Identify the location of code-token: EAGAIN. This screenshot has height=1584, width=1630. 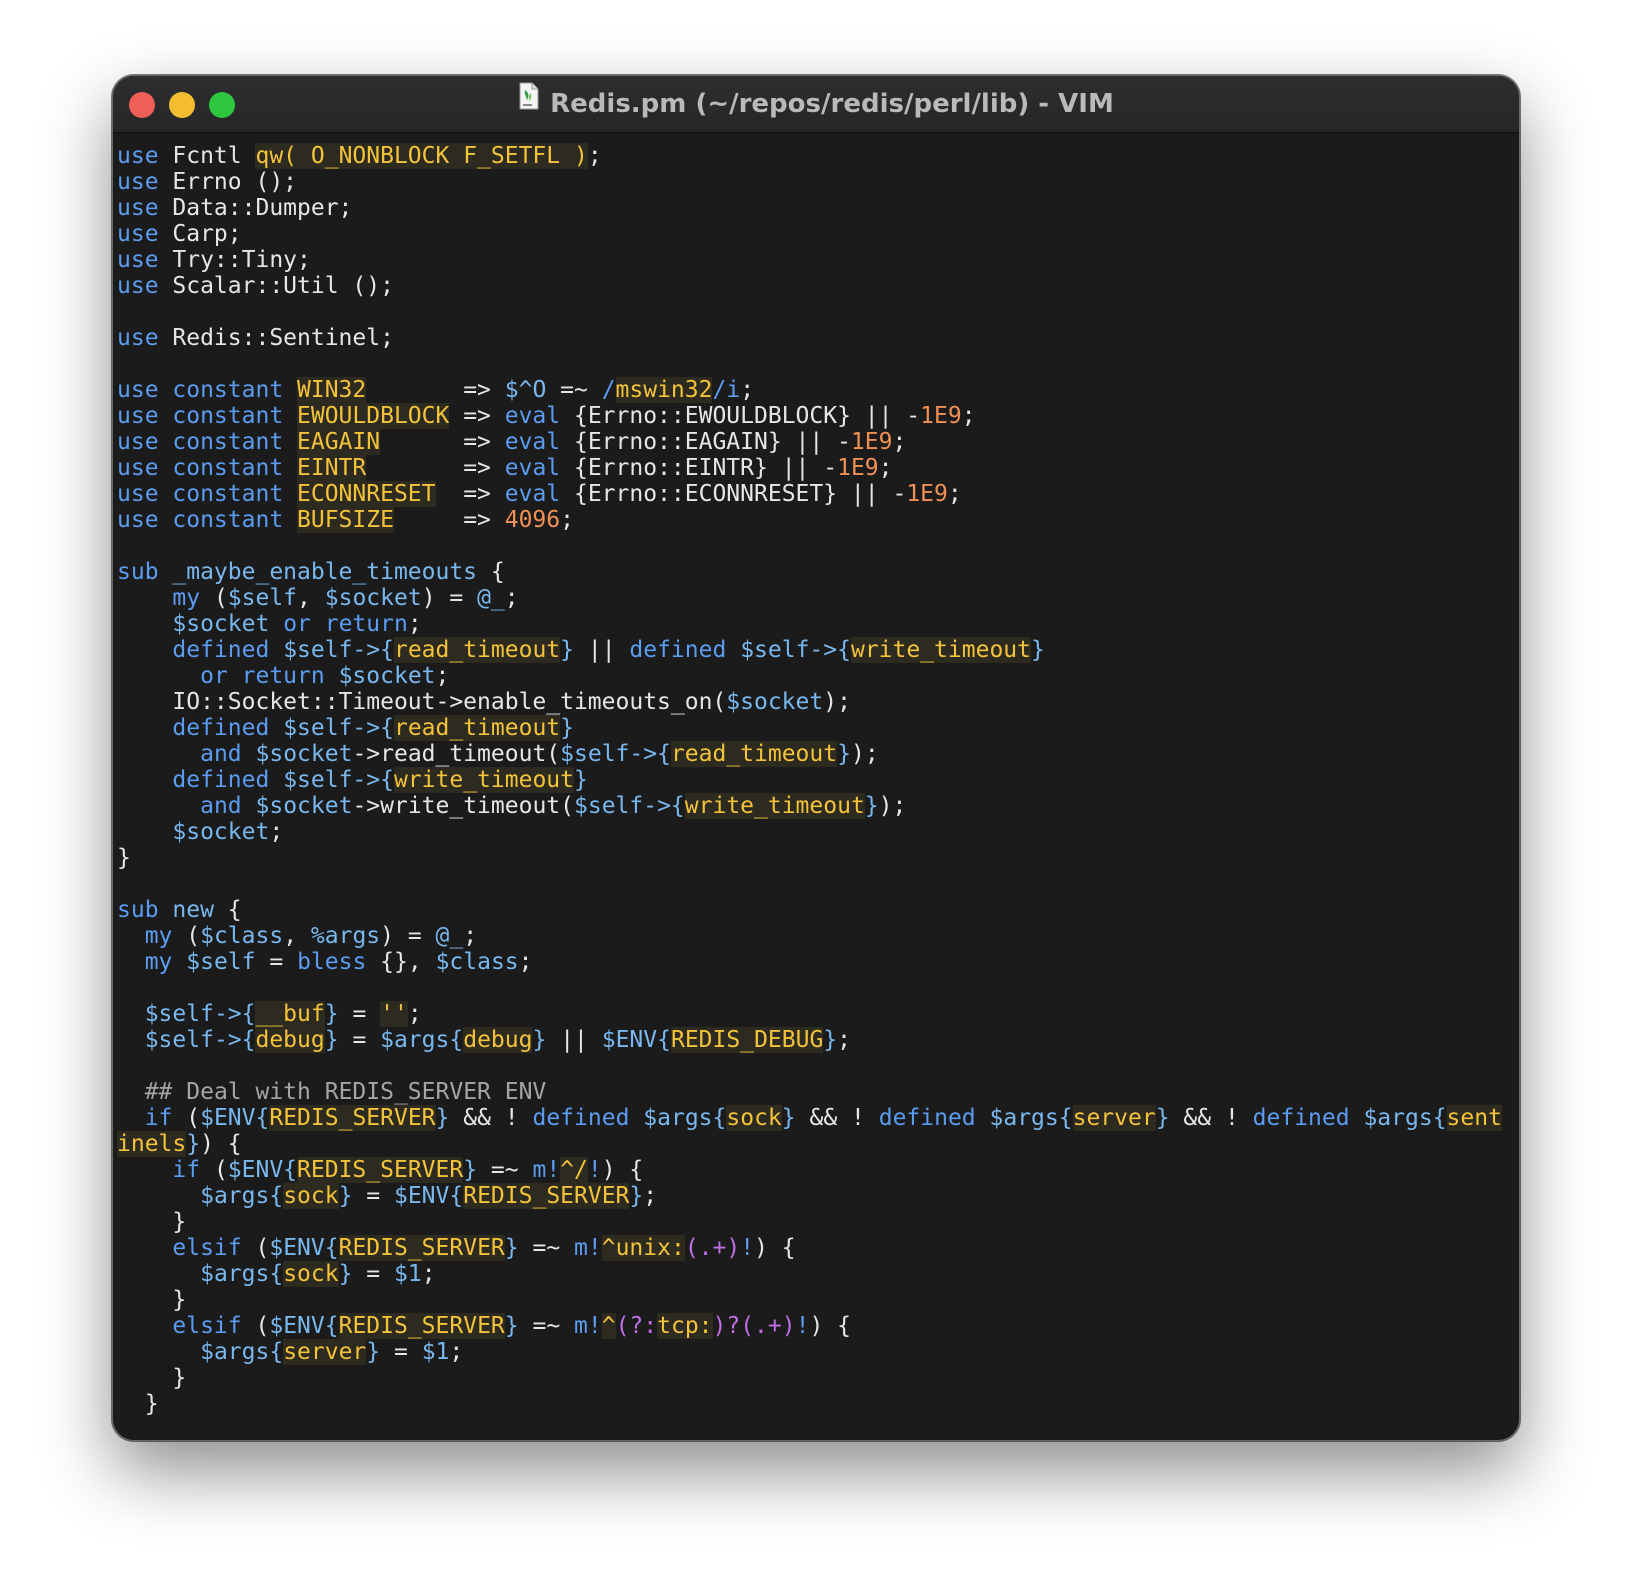
(339, 442).